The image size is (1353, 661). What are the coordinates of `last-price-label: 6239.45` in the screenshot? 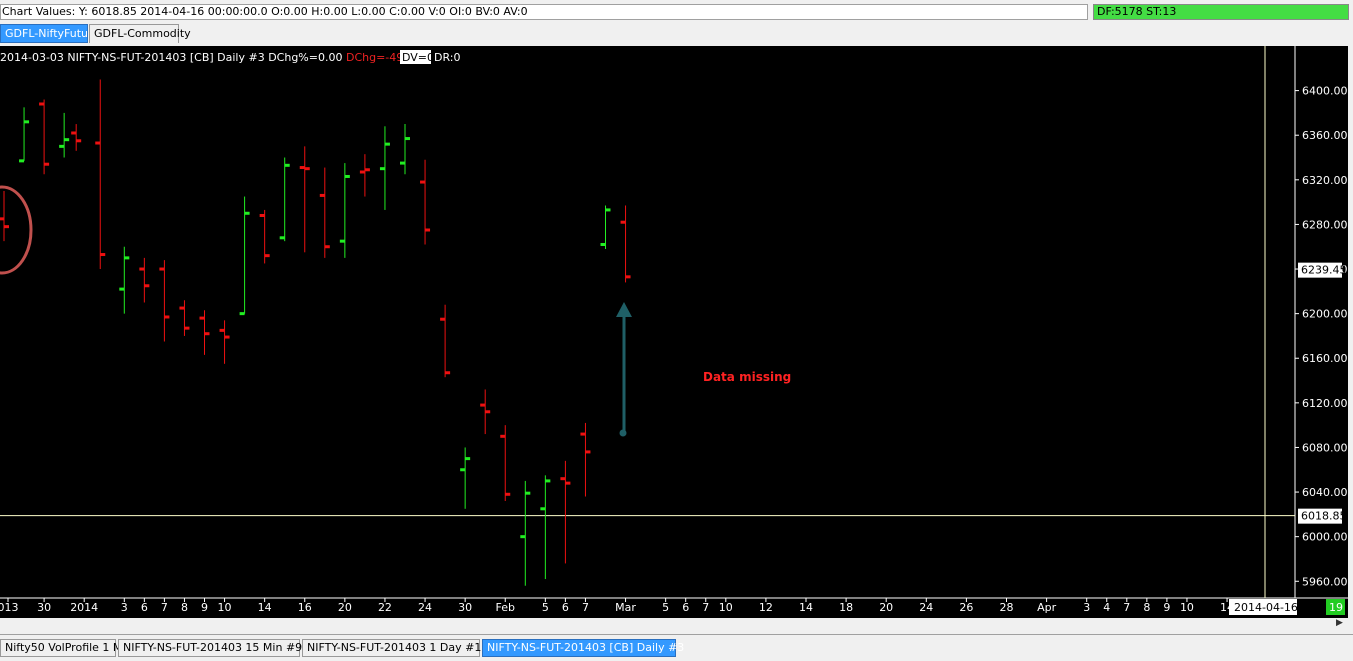 It's located at (1324, 270).